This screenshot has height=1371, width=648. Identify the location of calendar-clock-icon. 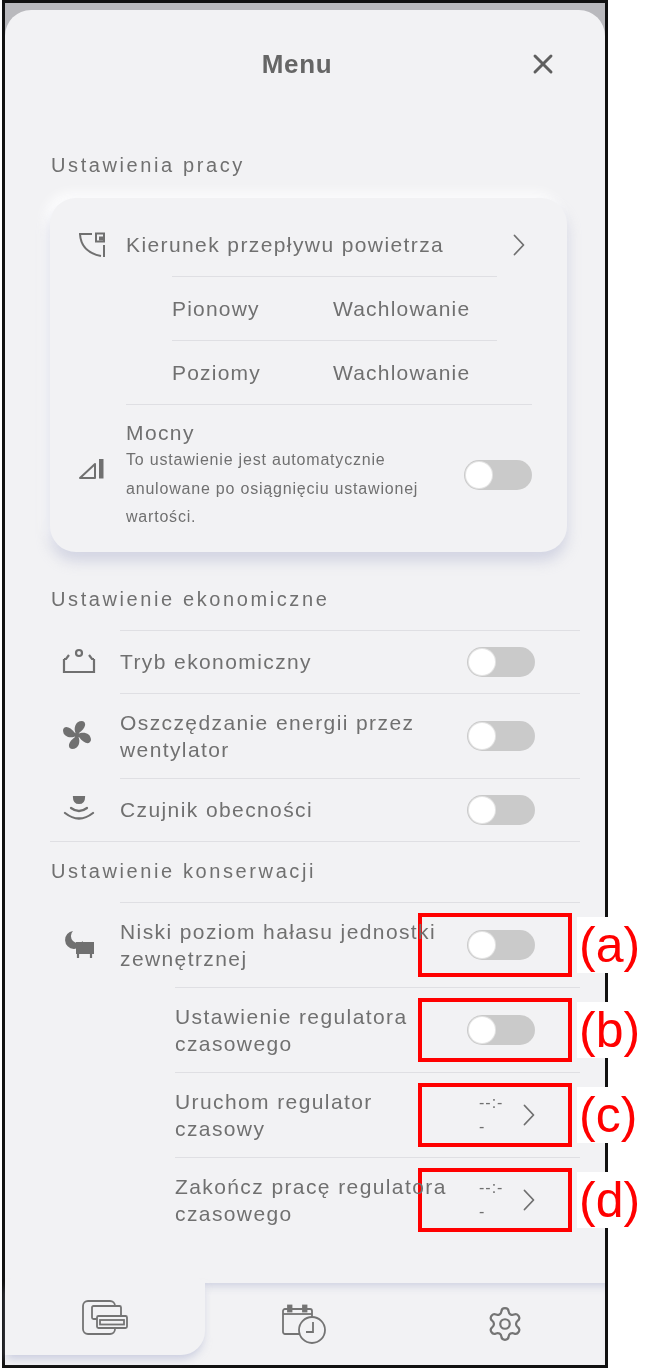
(305, 1324).